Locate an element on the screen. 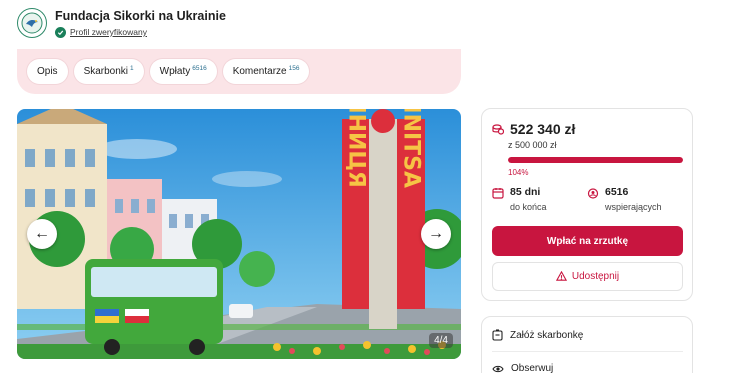 The image size is (740, 373). sign-left-text: ВІННИЦЯ is located at coordinates (356, 148).